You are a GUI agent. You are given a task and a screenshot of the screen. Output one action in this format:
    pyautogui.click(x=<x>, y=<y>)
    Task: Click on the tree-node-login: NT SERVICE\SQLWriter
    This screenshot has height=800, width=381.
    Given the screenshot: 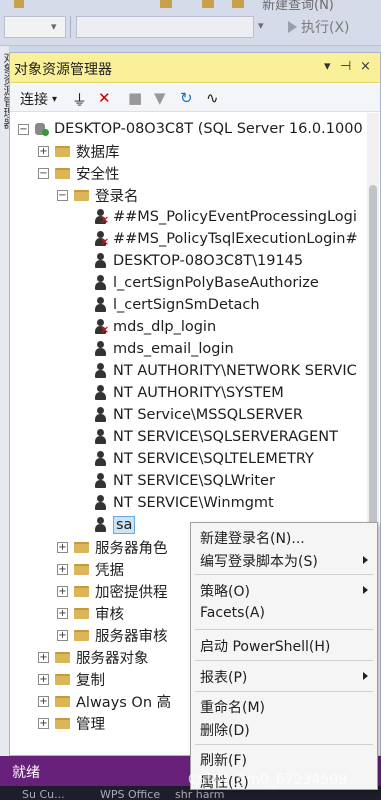 What is the action you would take?
    pyautogui.click(x=184, y=481)
    